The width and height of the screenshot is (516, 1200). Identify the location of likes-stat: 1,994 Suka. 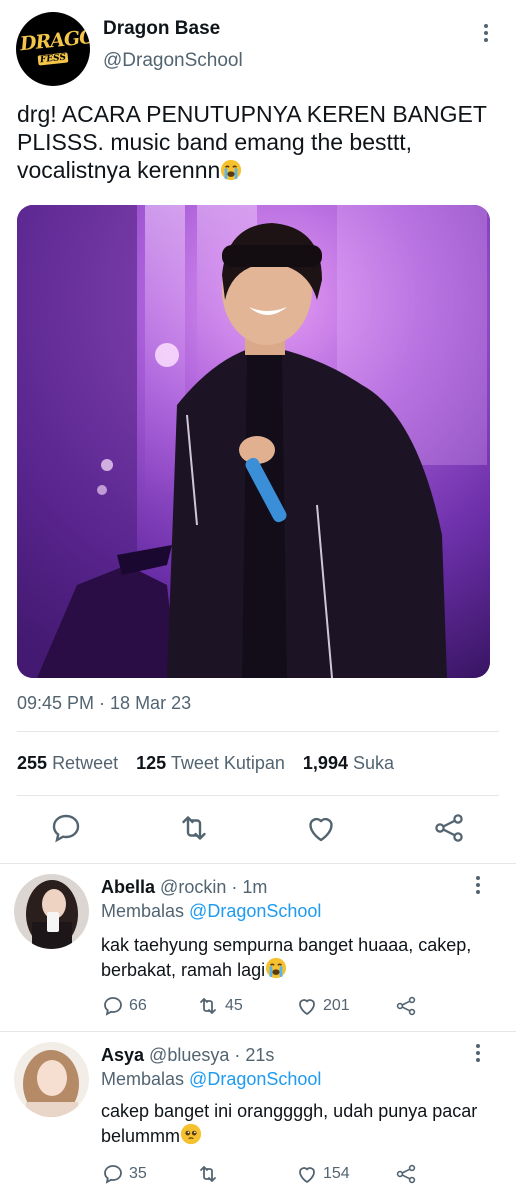
(348, 763).